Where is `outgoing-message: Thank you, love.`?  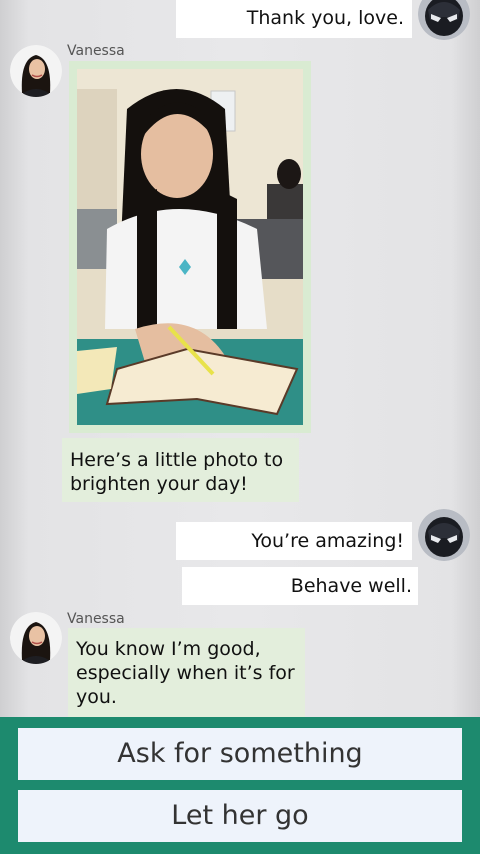
outgoing-message: Thank you, love. is located at coordinates (294, 19).